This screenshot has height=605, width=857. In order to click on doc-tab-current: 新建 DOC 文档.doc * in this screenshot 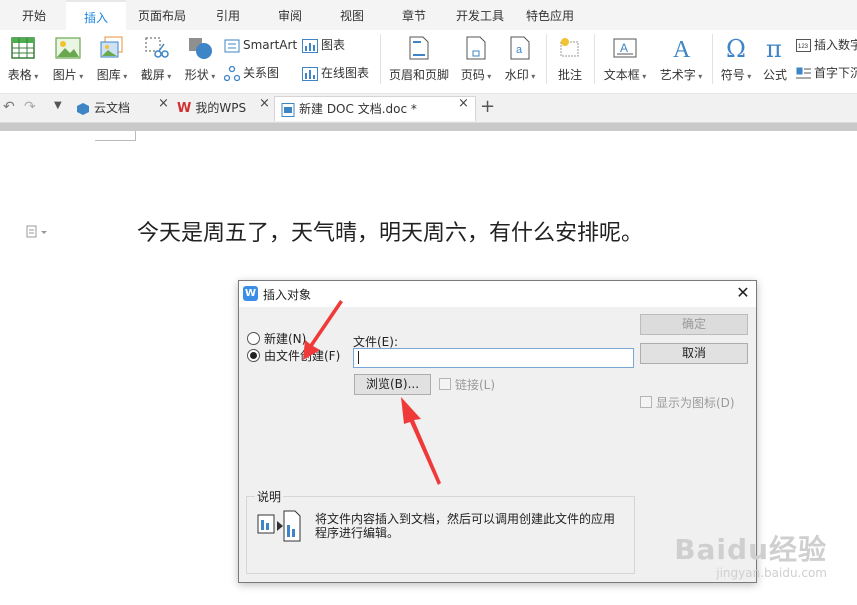, I will do `click(375, 108)`.